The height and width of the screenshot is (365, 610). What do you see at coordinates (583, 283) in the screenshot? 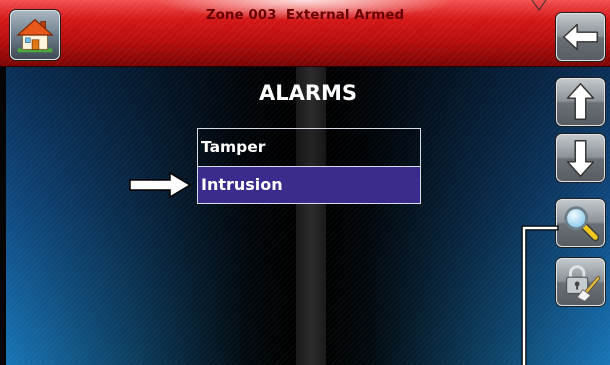
I see `lock-broom-icon` at bounding box center [583, 283].